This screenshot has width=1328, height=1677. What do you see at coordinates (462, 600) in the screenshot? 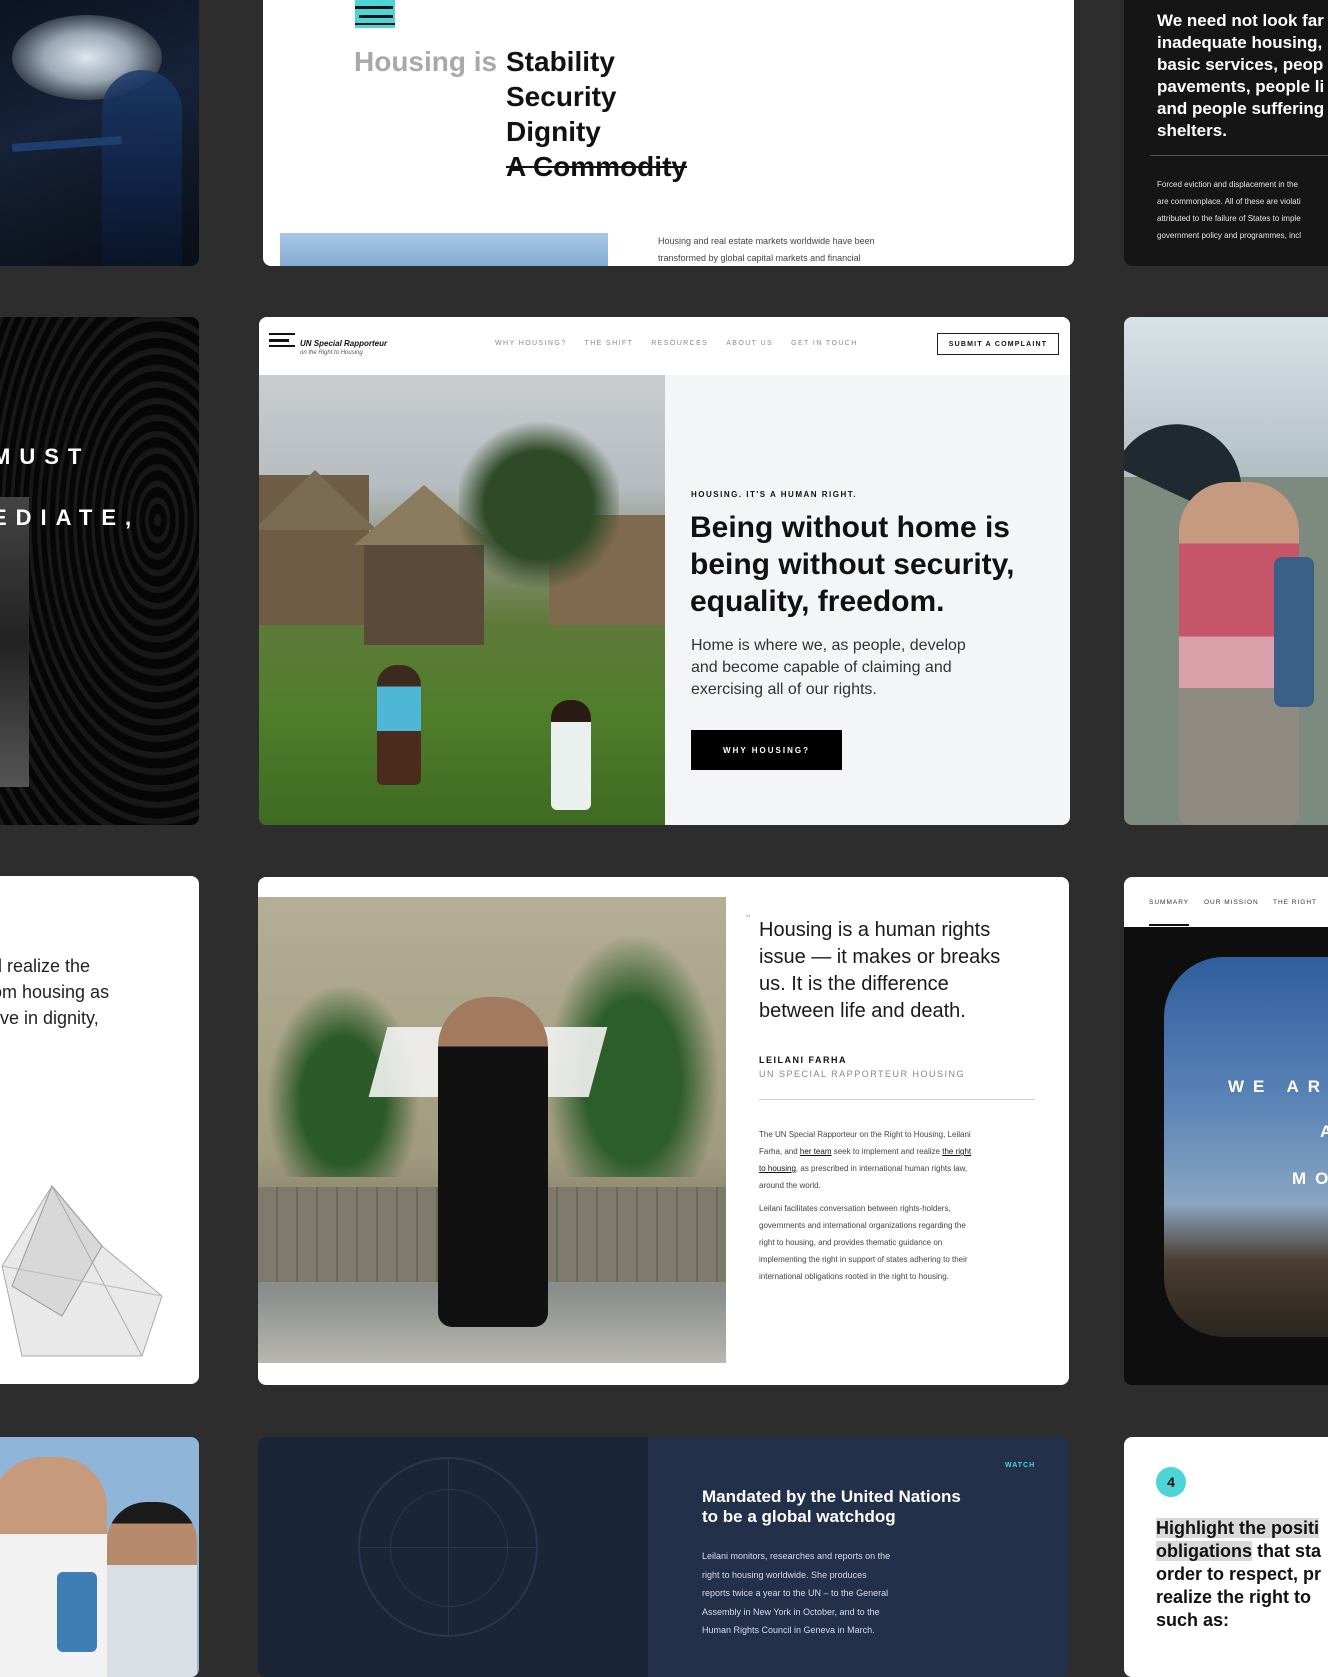
I see `village-hero-photo` at bounding box center [462, 600].